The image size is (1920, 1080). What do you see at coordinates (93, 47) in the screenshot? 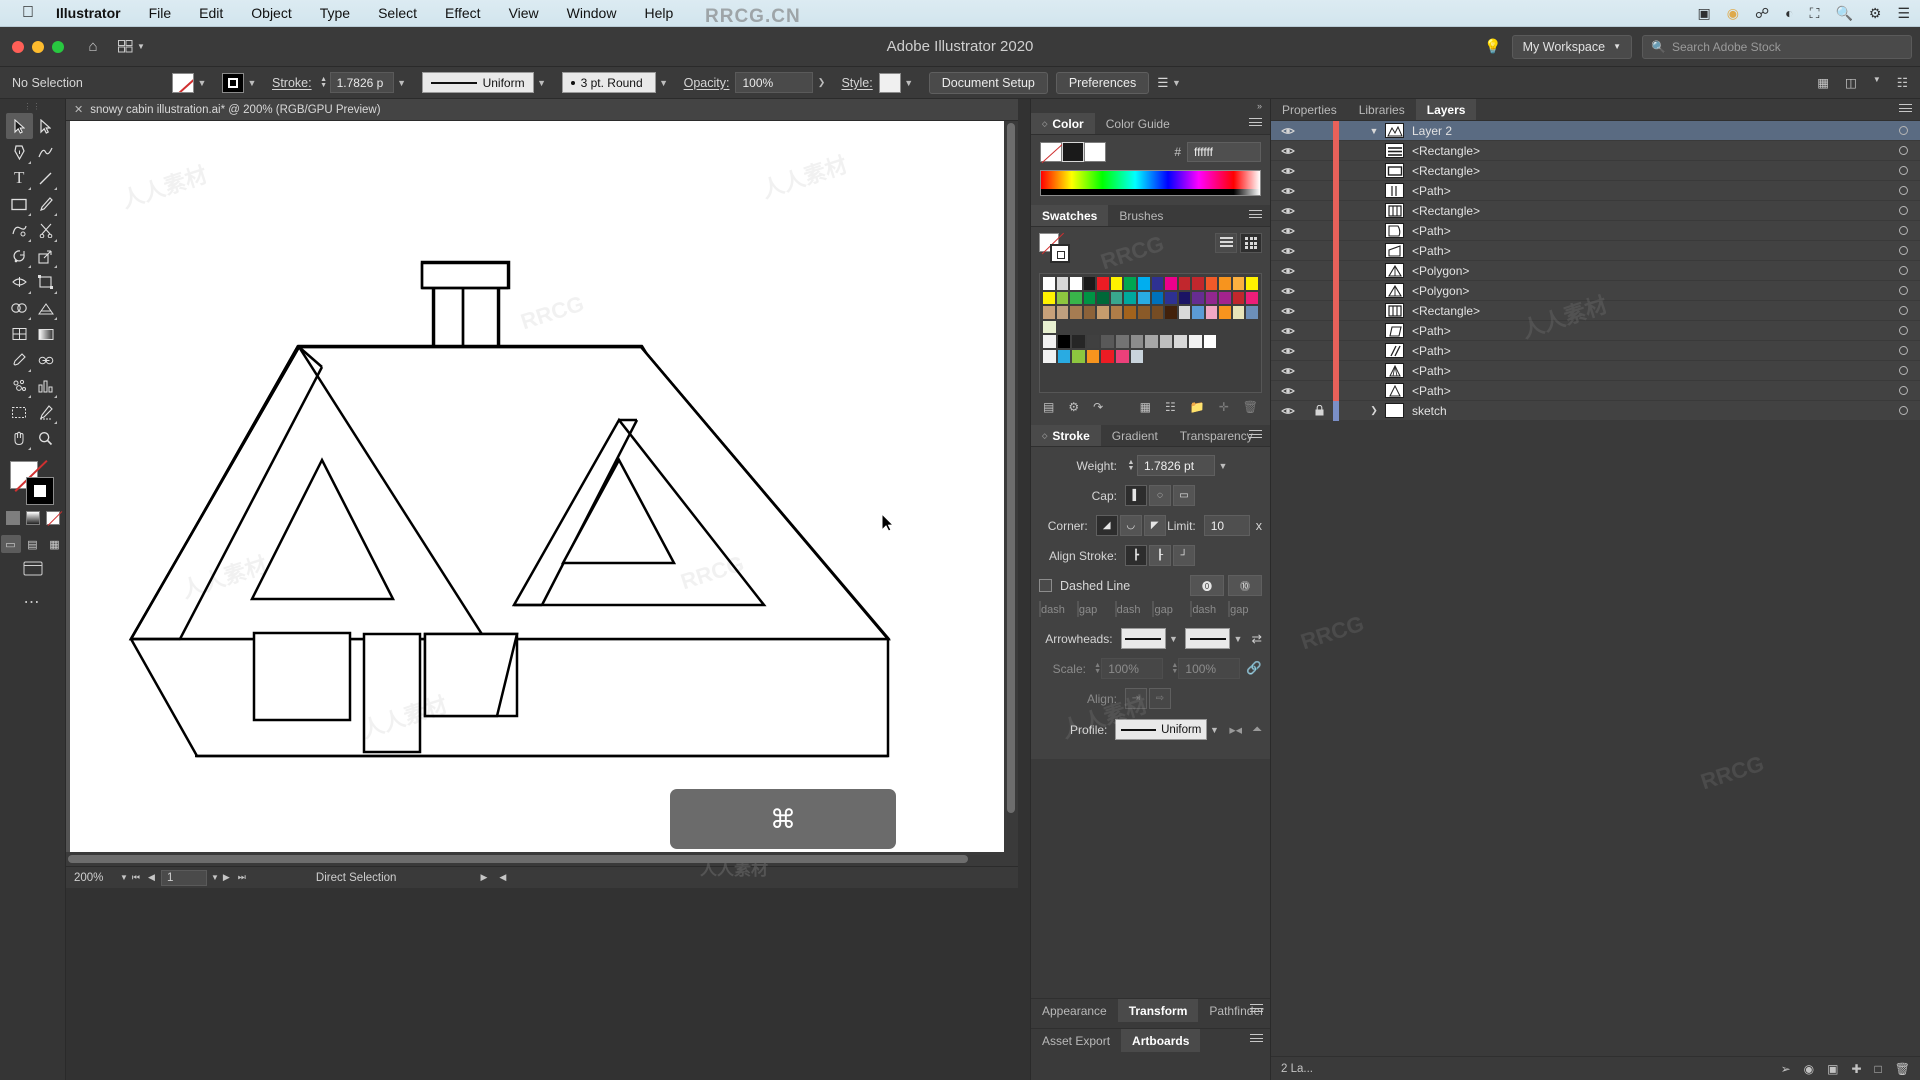
I see `home-icon: ⌂` at bounding box center [93, 47].